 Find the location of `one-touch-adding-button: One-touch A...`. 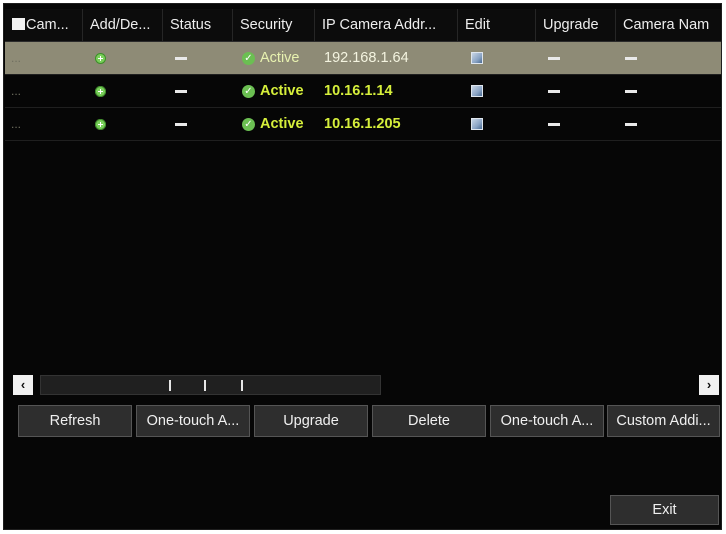

one-touch-adding-button: One-touch A... is located at coordinates (547, 421).